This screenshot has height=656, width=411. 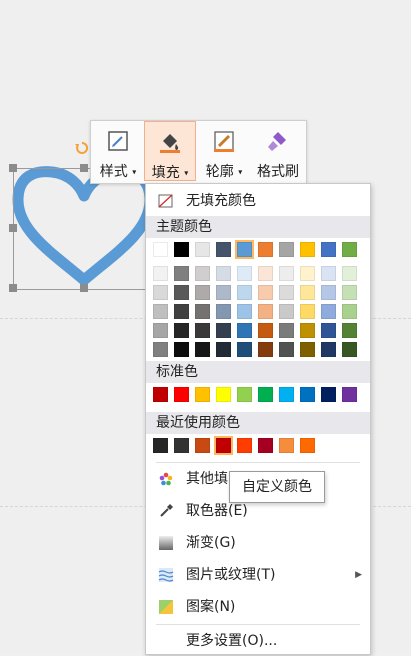 I want to click on menu-separator, so click(x=258, y=624).